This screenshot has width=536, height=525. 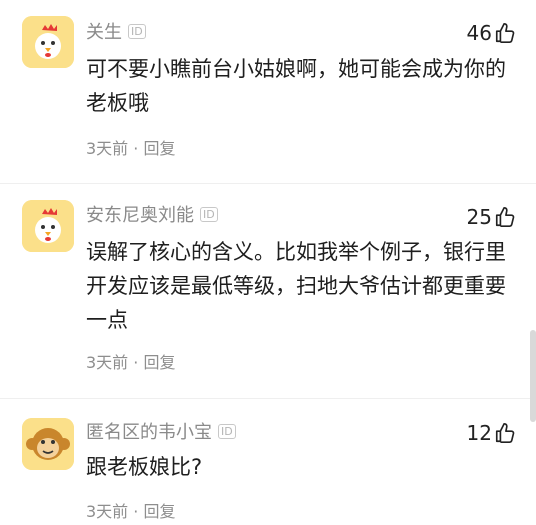 I want to click on like-count: 12, so click(x=479, y=433).